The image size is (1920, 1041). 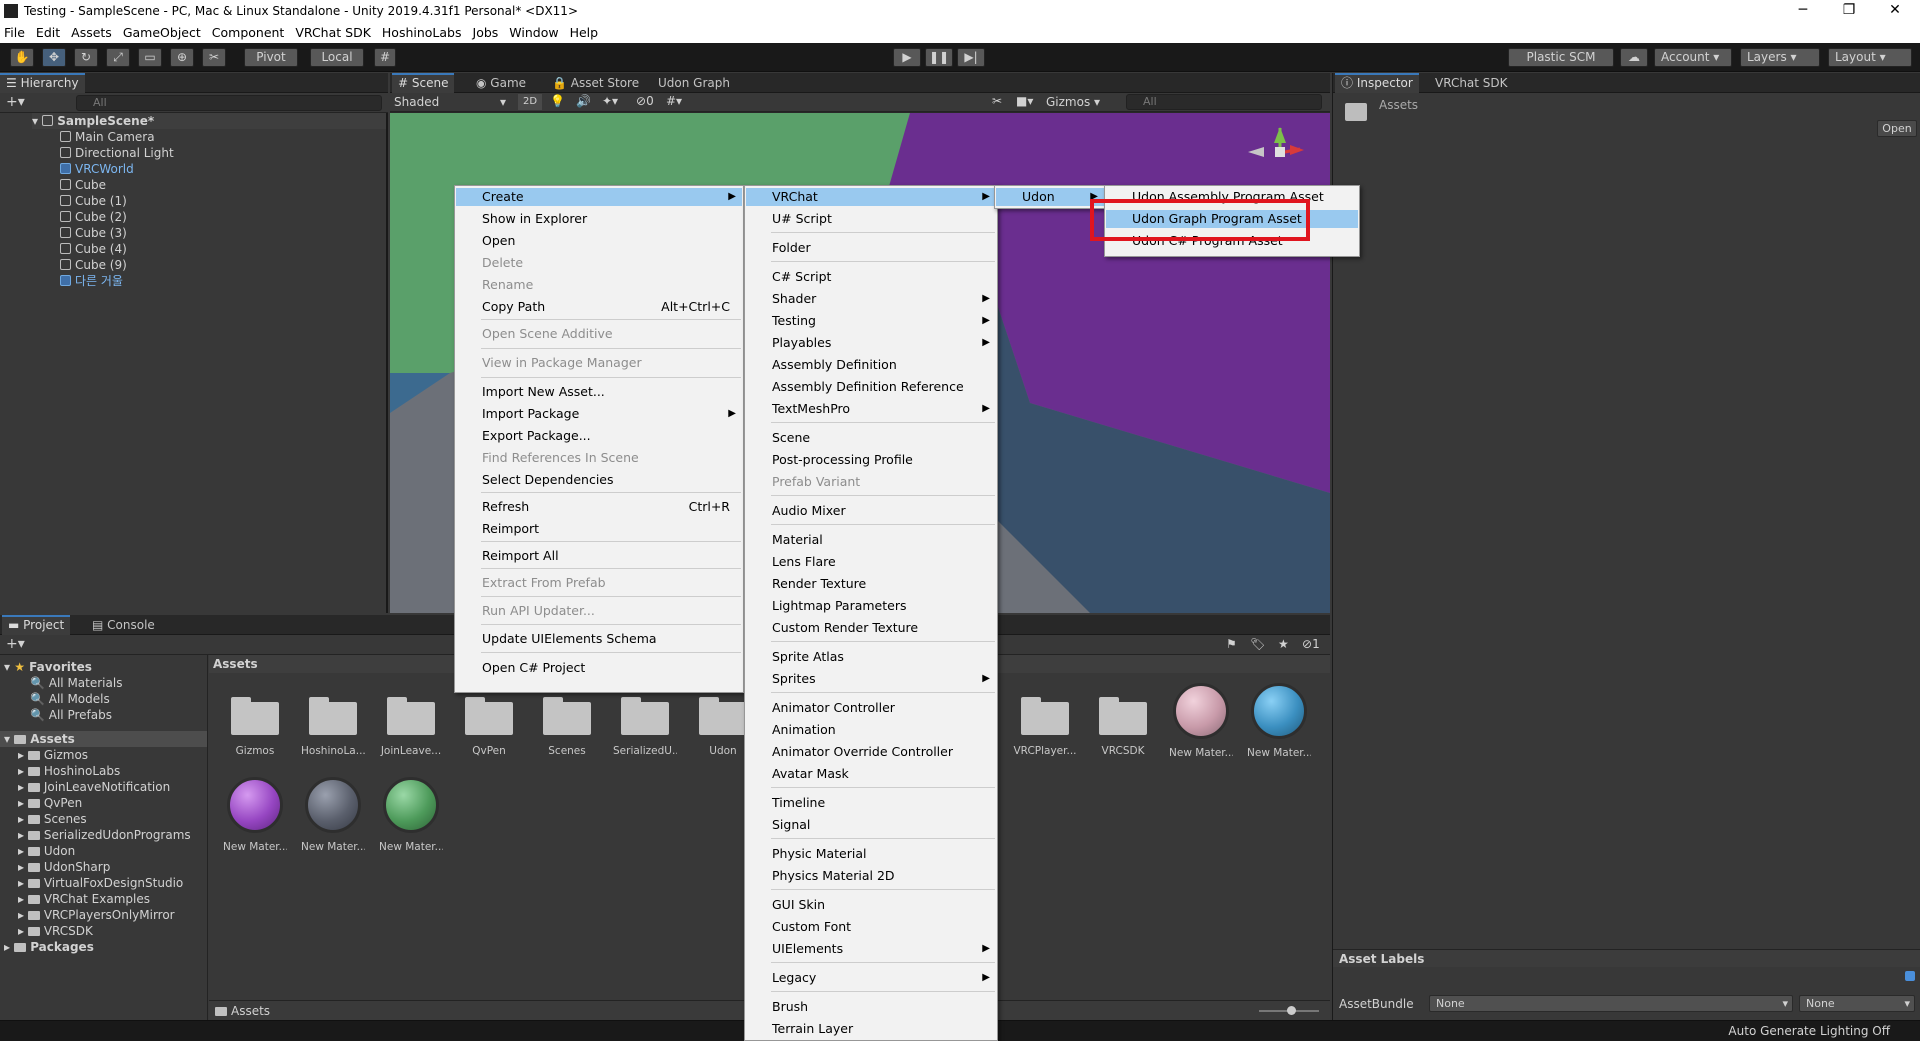 I want to click on scale-tool-icon: ⤢, so click(x=118, y=57).